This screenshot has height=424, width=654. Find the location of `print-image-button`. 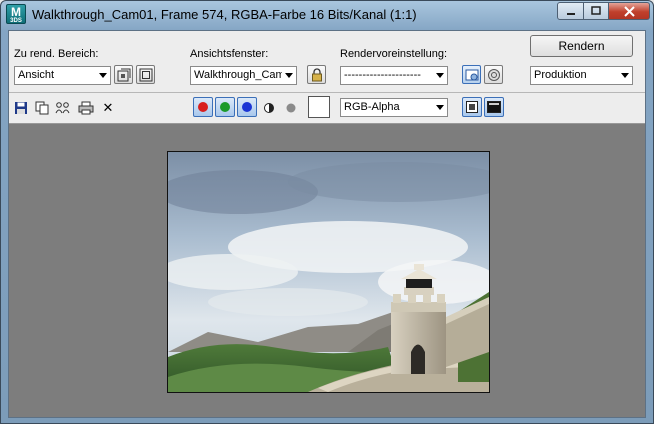

print-image-button is located at coordinates (86, 108).